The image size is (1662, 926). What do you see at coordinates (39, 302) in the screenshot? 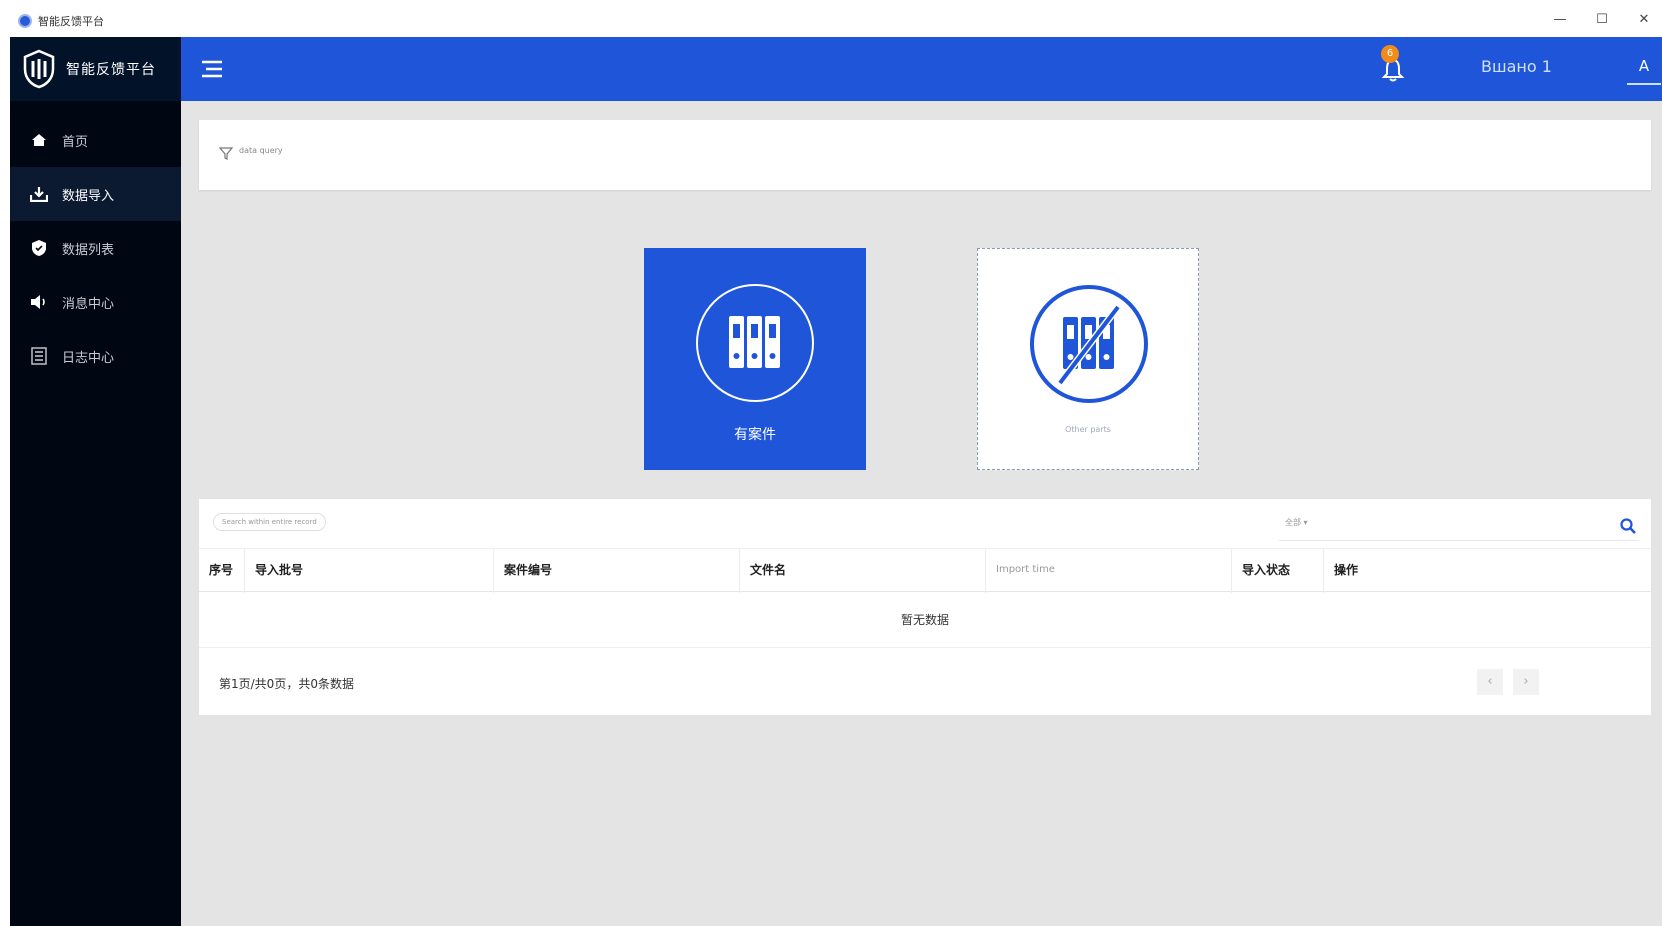
I see `speaker-icon` at bounding box center [39, 302].